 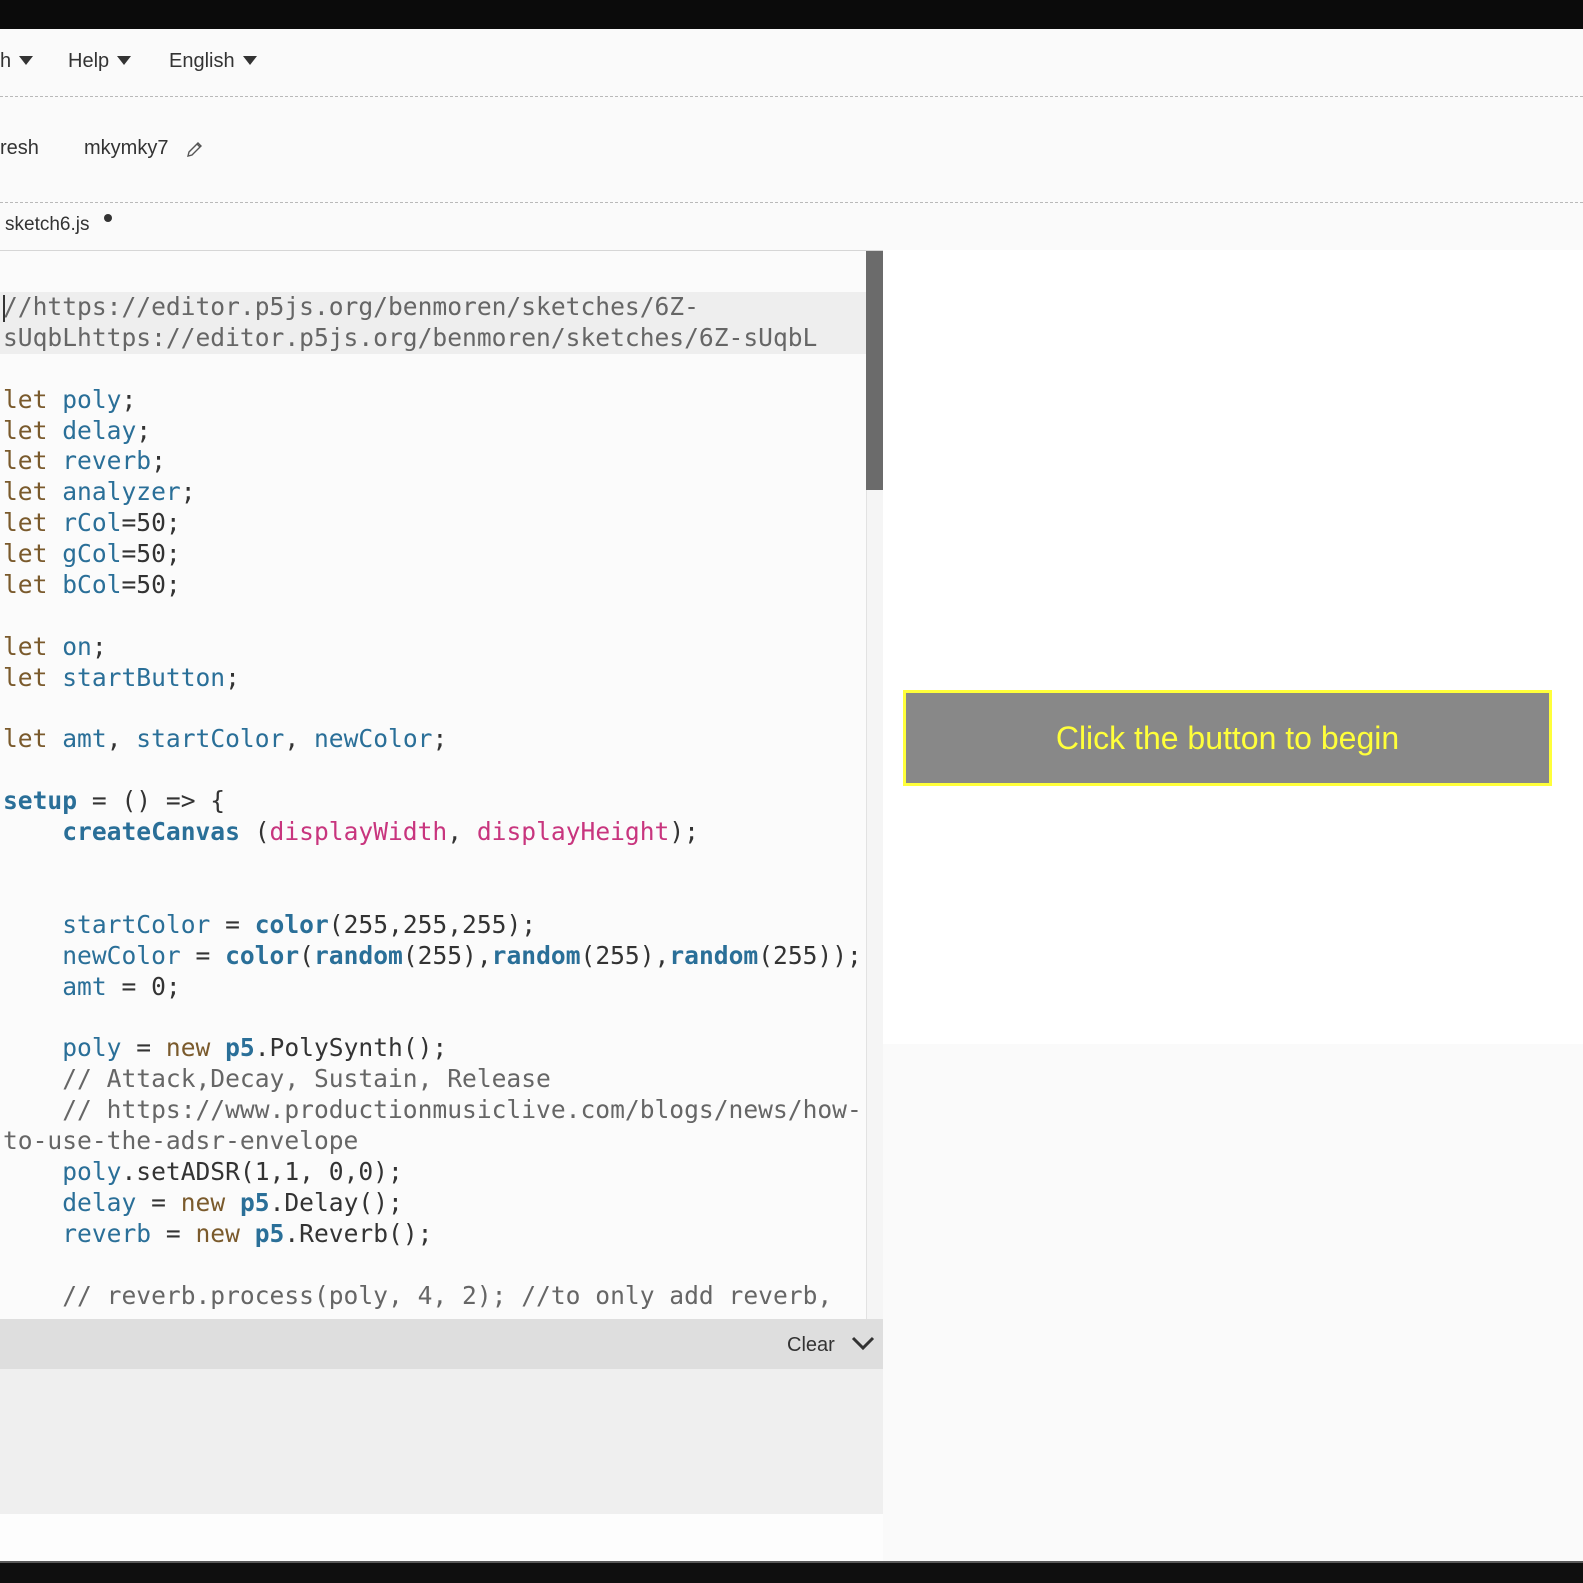 What do you see at coordinates (433, 523) in the screenshot?
I see `code-line: let rCol=50;` at bounding box center [433, 523].